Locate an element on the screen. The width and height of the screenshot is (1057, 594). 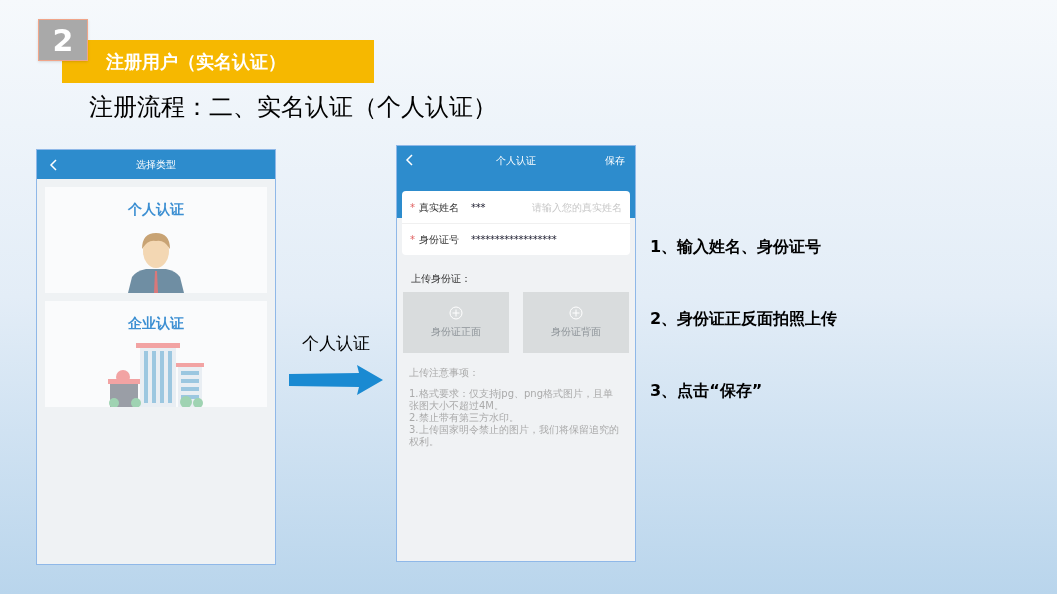
field-value: ****************** is located at coordinates (514, 240).